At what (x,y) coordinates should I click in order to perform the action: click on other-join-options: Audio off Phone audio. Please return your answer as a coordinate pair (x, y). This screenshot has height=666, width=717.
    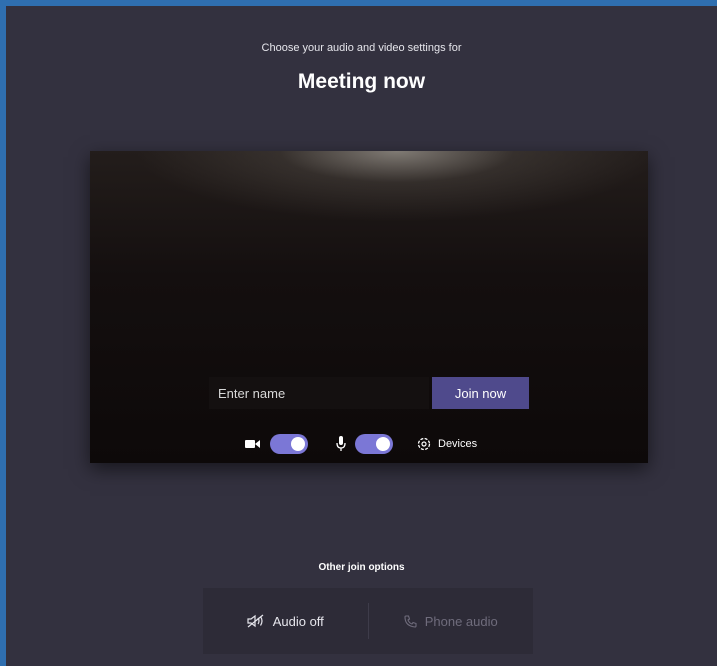
    Looking at the image, I should click on (368, 621).